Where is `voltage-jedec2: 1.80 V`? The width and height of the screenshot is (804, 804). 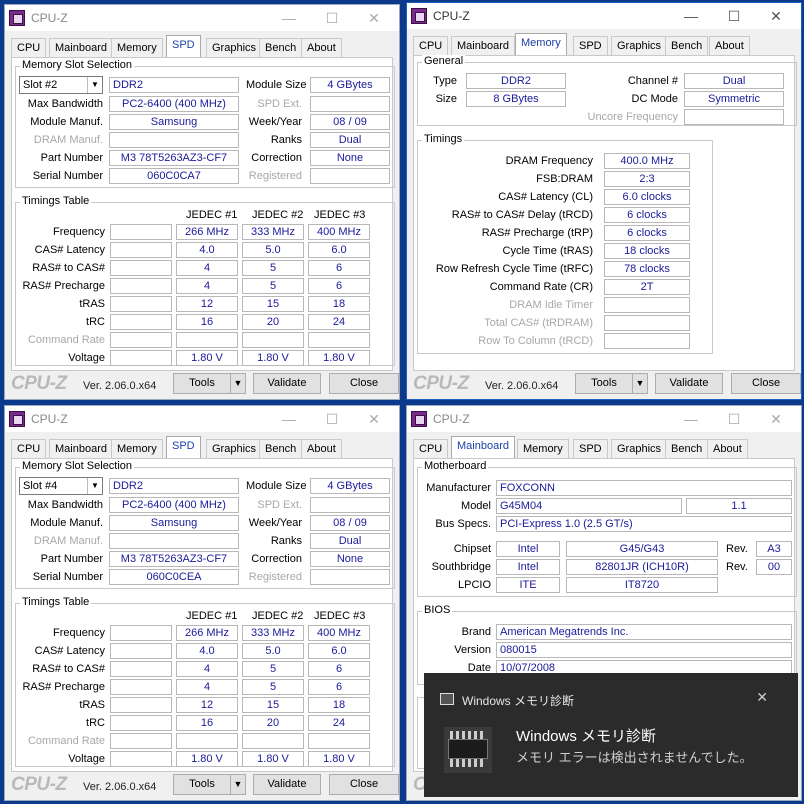
voltage-jedec2: 1.80 V is located at coordinates (273, 759).